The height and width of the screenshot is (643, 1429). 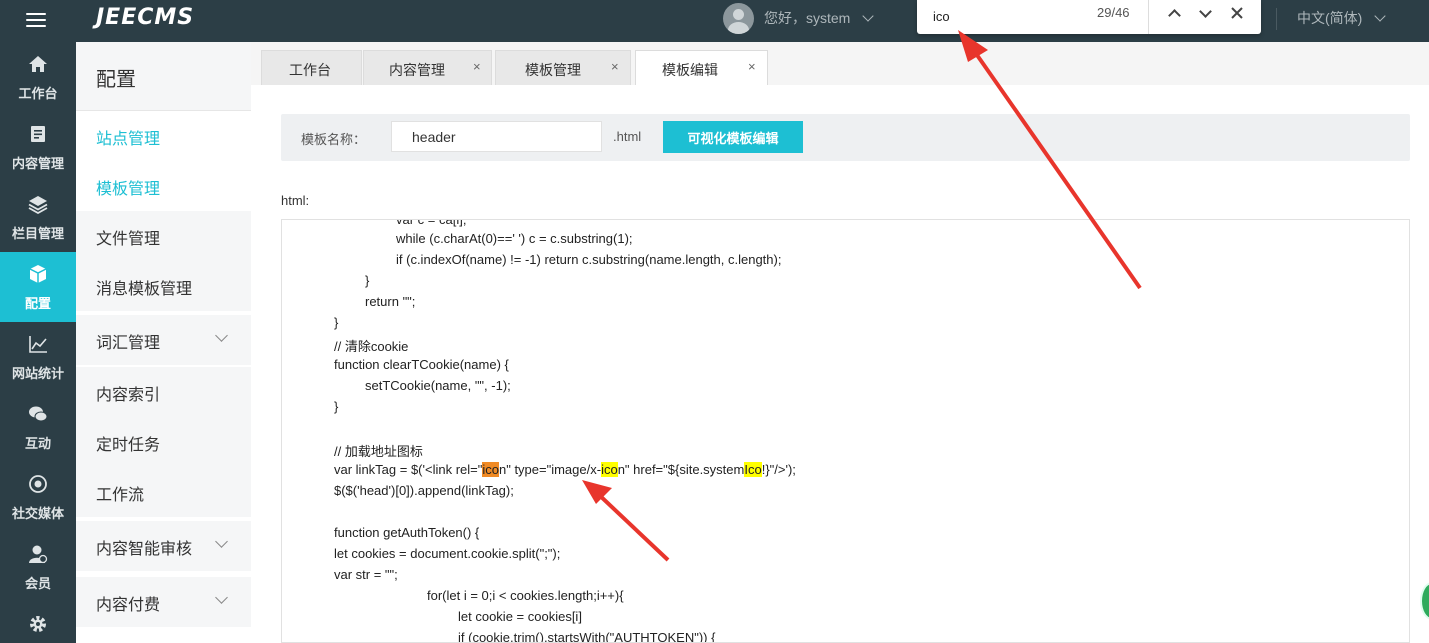 I want to click on app-logo: JEECMS, so click(x=145, y=17).